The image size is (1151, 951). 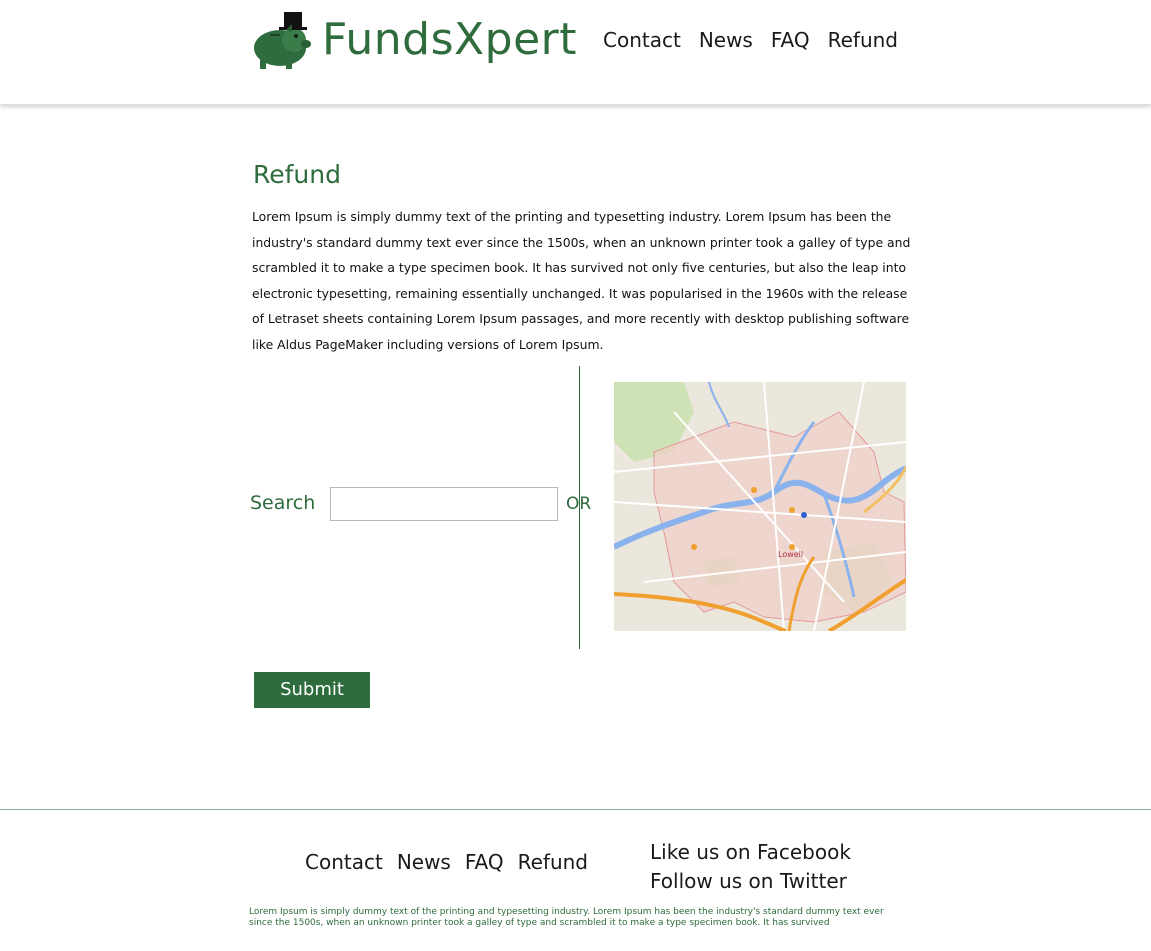 What do you see at coordinates (484, 862) in the screenshot?
I see `footer-nav-faq: FAQ` at bounding box center [484, 862].